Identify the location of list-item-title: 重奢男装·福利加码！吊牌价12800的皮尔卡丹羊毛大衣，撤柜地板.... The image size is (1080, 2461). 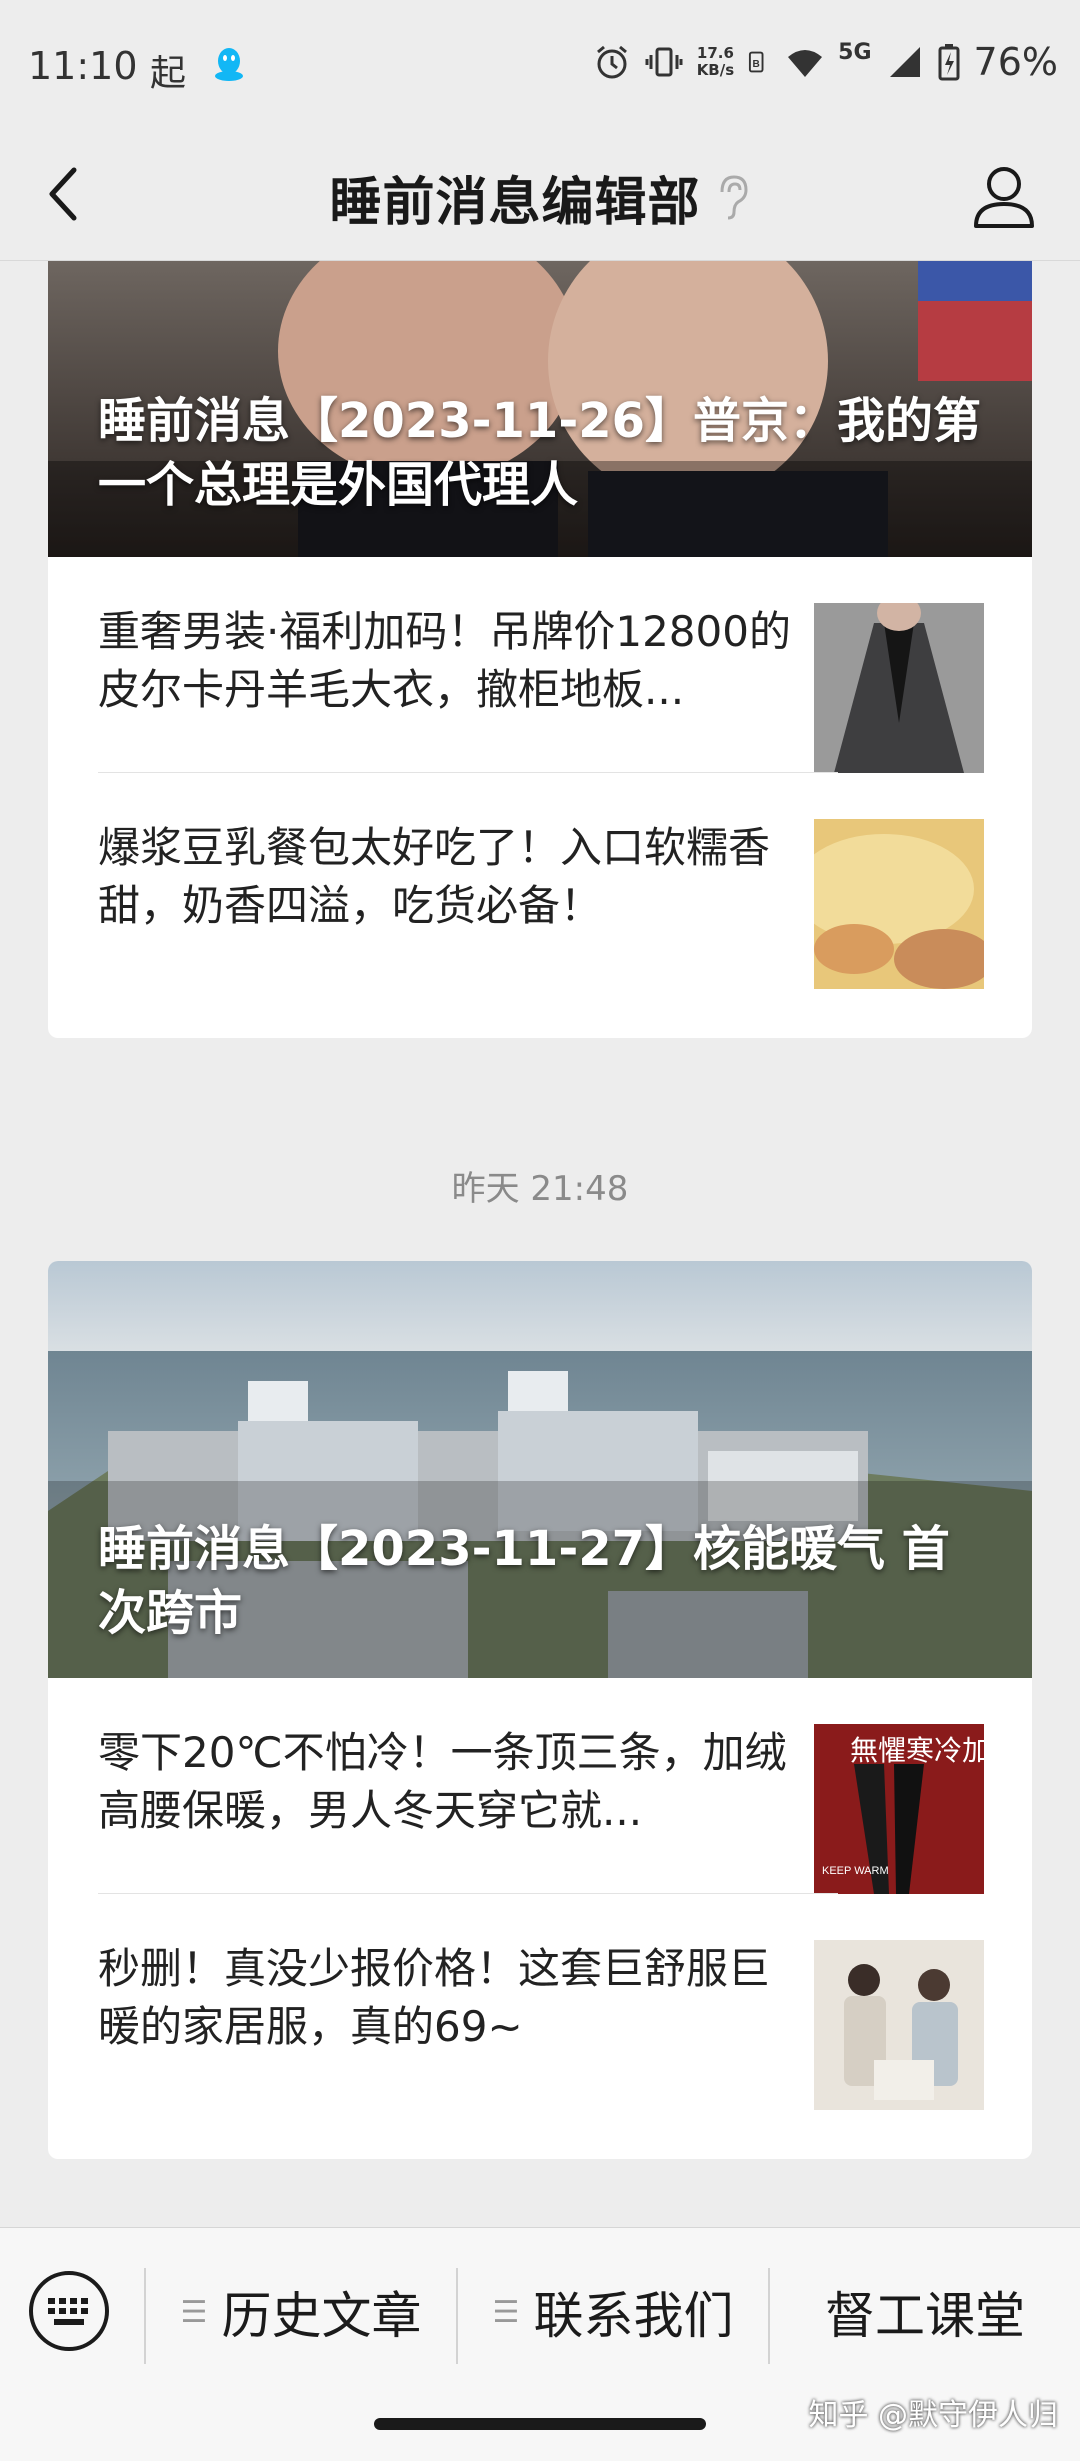
(444, 660).